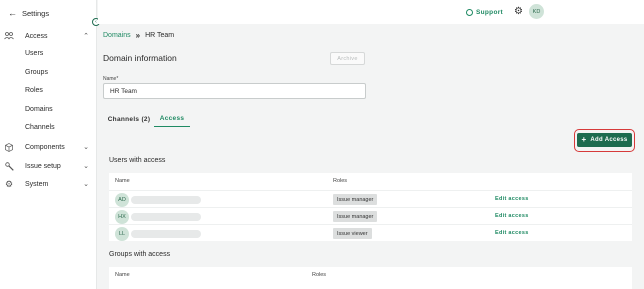  Describe the element at coordinates (536, 11) in the screenshot. I see `user-avatar: KD` at that location.